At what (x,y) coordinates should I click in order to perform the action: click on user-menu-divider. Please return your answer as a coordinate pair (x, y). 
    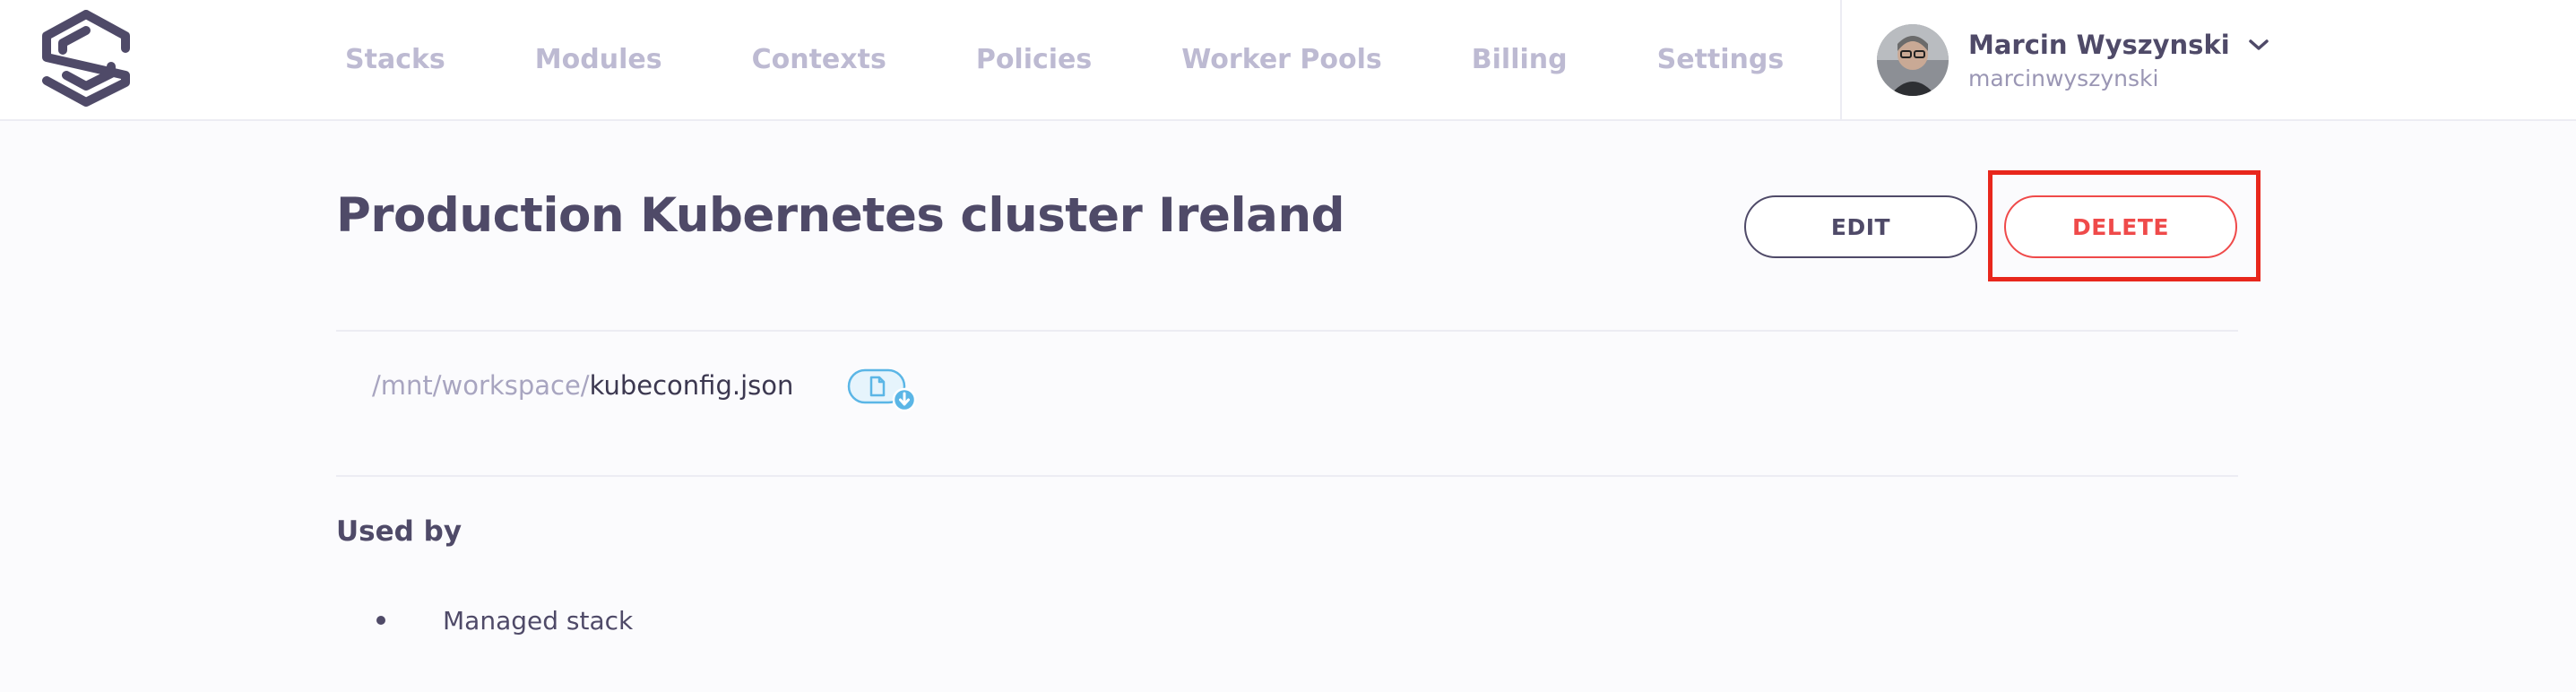
    Looking at the image, I should click on (1841, 59).